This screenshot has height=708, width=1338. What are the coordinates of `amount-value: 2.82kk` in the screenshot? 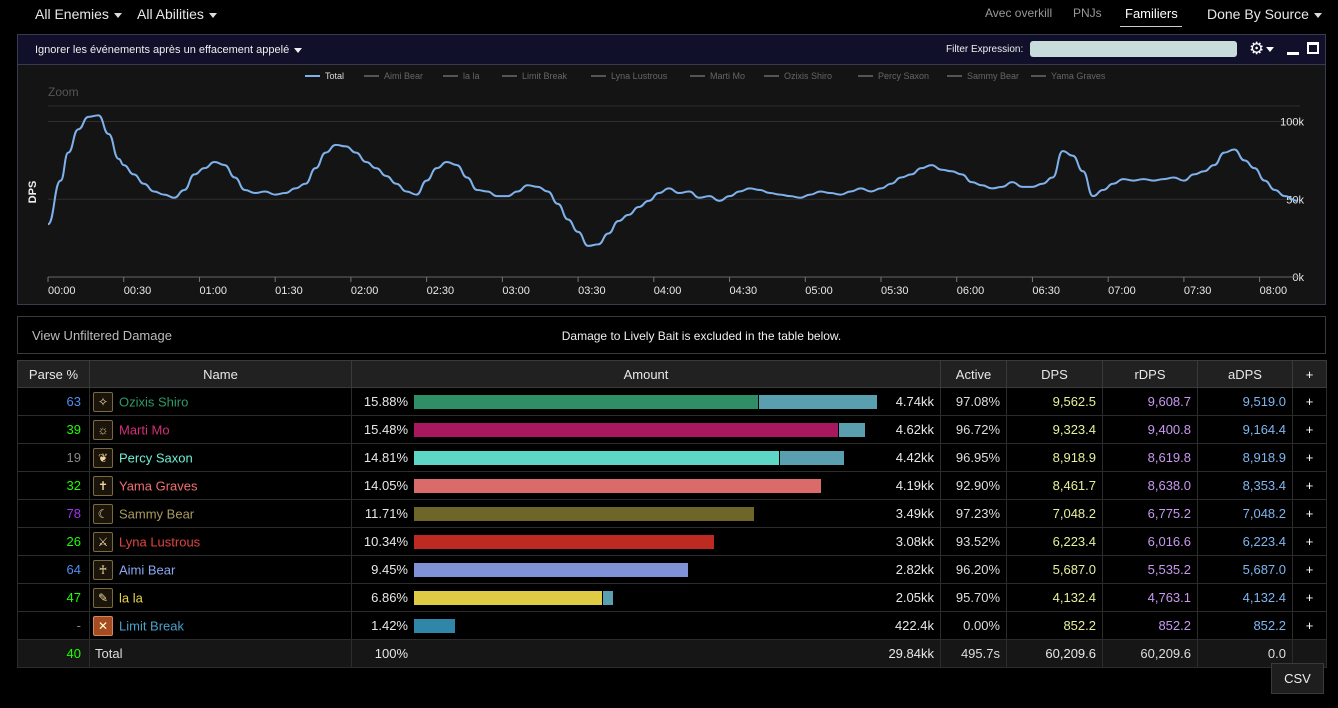 It's located at (914, 569).